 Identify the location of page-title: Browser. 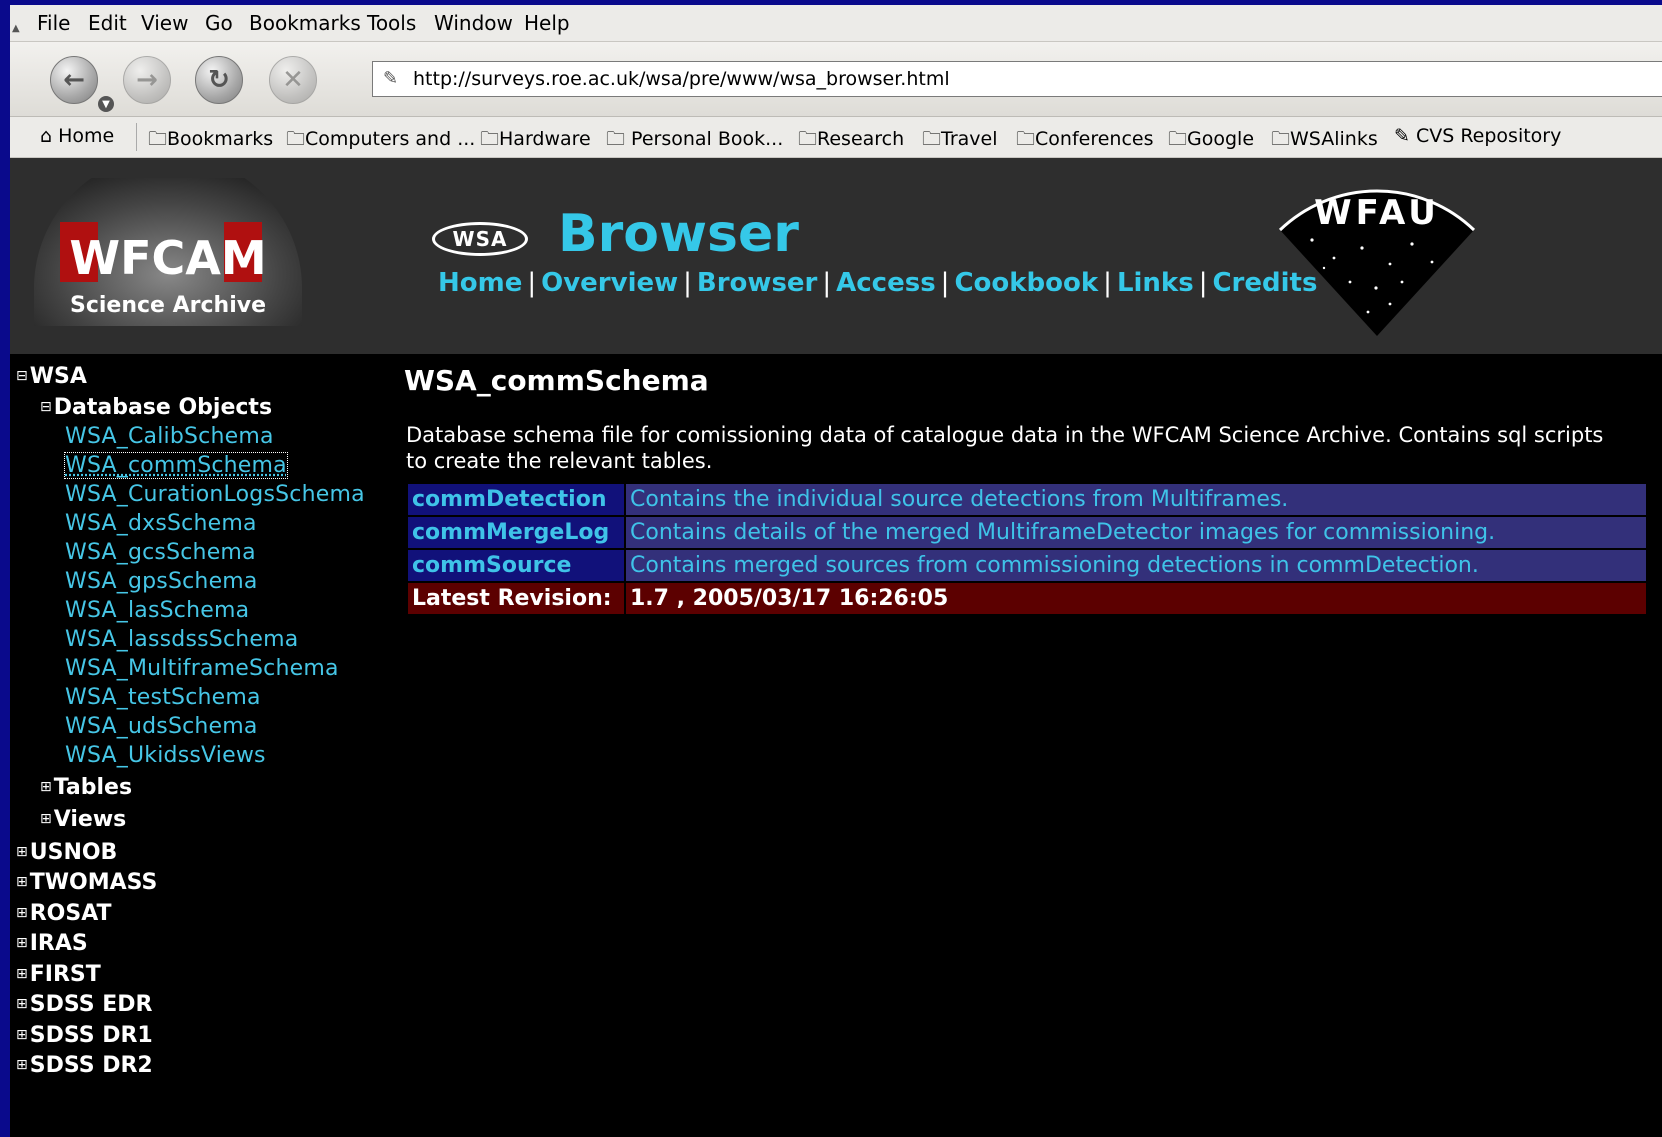
(678, 234).